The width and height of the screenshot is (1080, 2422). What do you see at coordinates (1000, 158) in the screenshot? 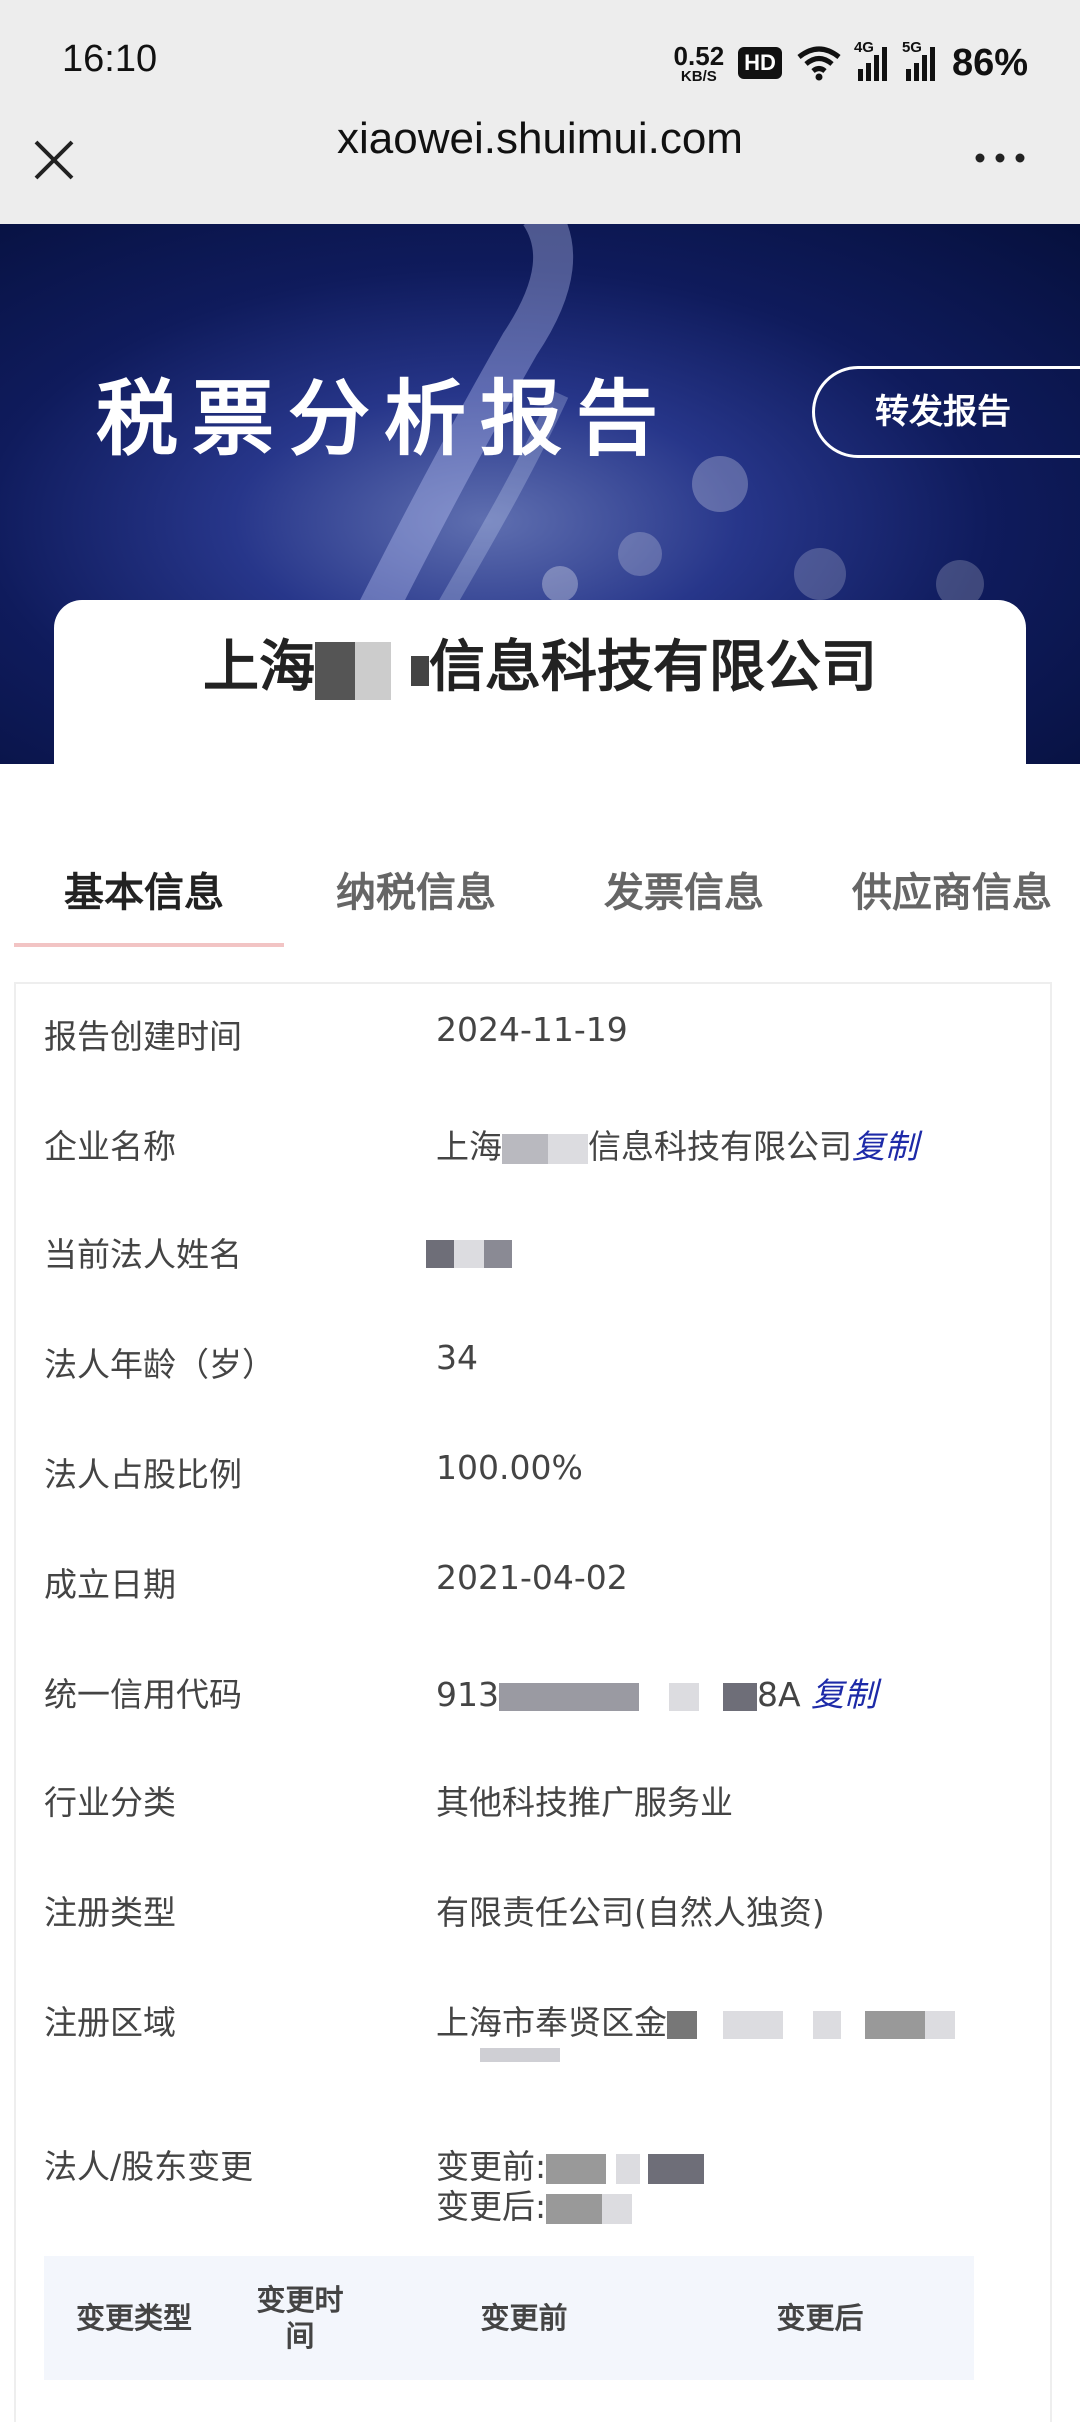
I see `more-icon` at bounding box center [1000, 158].